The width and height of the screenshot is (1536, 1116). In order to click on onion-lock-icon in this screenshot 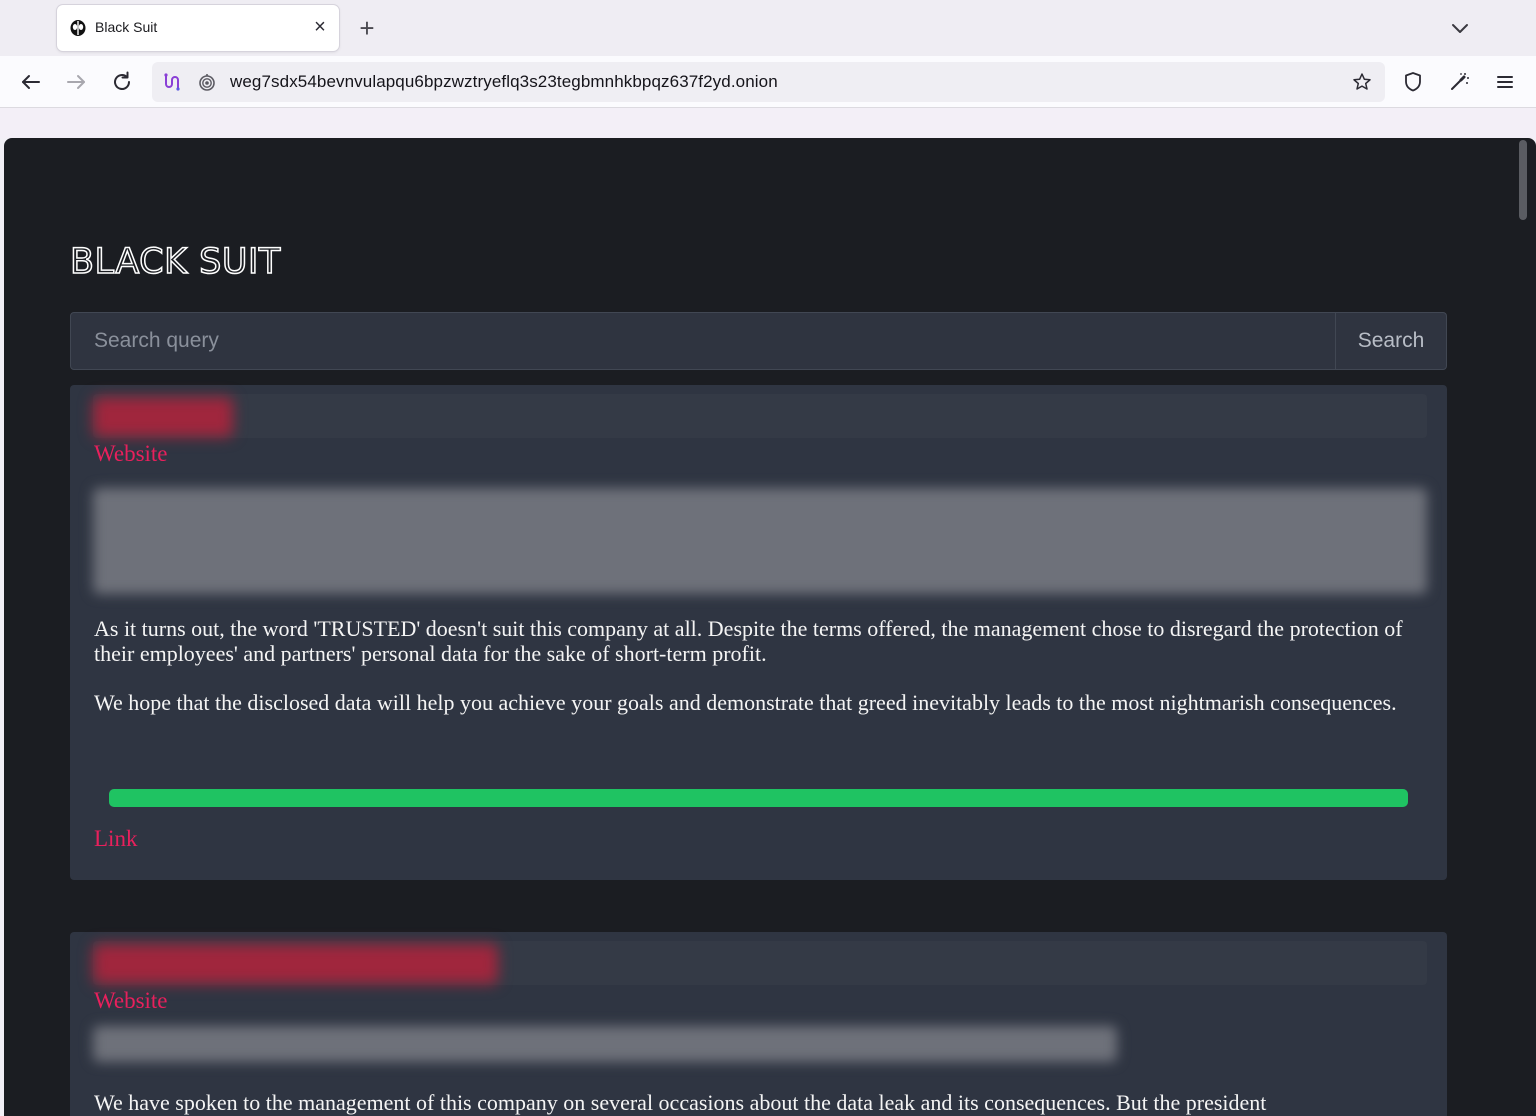, I will do `click(207, 82)`.